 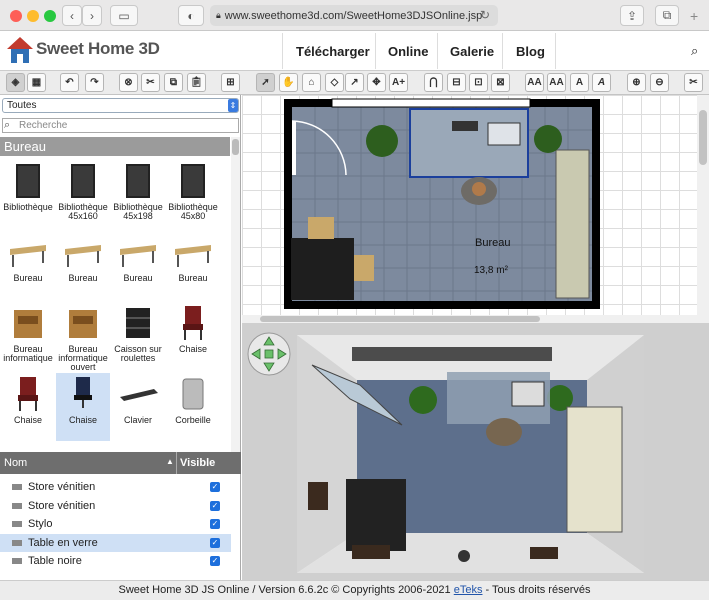 What do you see at coordinates (193, 194) in the screenshot?
I see `catalog-item: Bibliothèque 45x80` at bounding box center [193, 194].